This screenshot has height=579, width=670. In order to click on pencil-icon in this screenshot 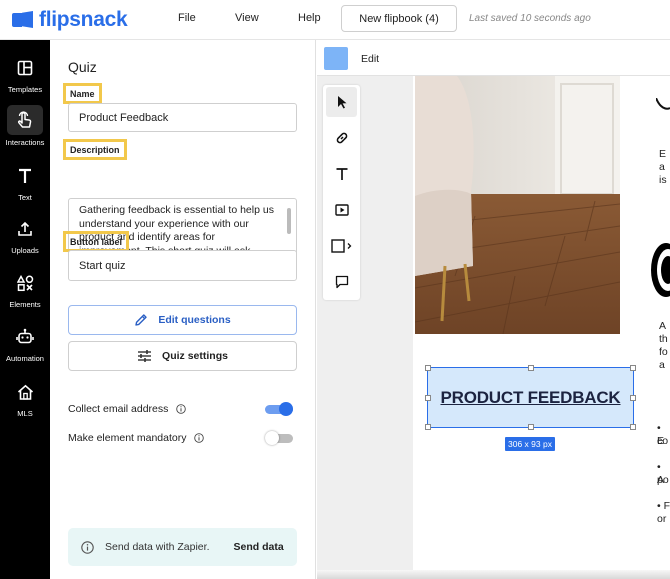, I will do `click(141, 320)`.